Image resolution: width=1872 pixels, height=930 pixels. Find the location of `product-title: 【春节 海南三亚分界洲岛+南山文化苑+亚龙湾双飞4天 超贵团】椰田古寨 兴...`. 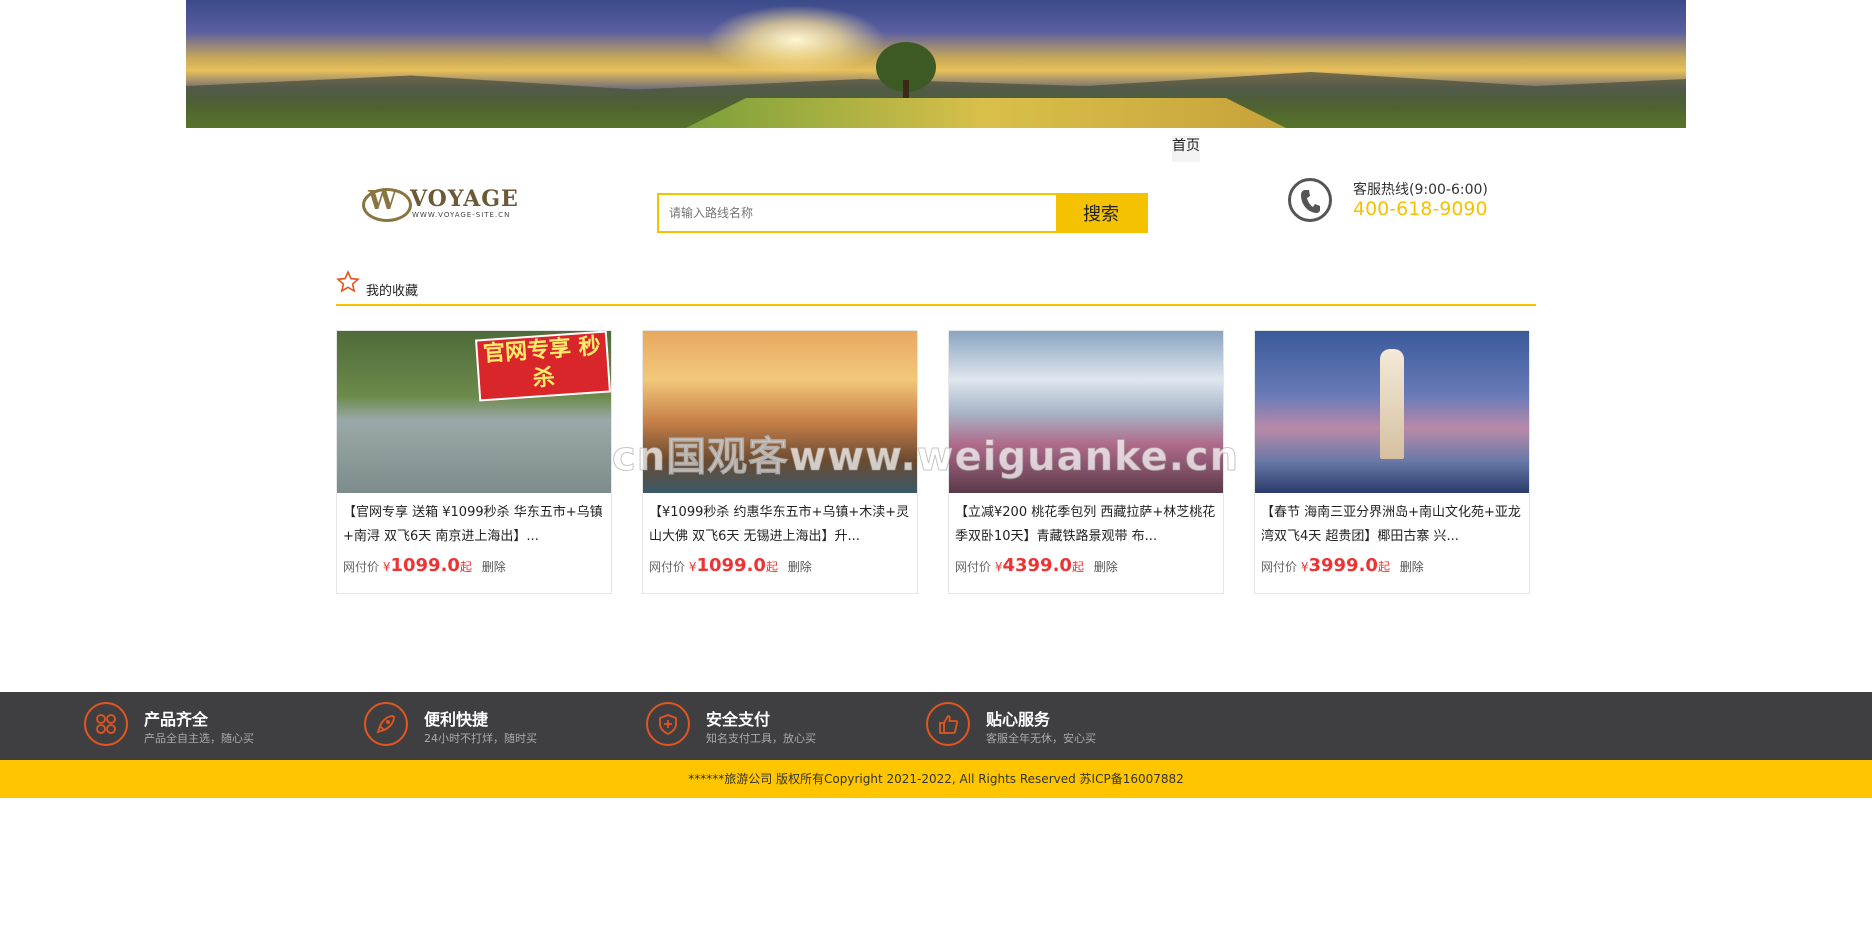

product-title: 【春节 海南三亚分界洲岛+南山文化苑+亚龙湾双飞4天 超贵团】椰田古寨 兴... is located at coordinates (1392, 525).